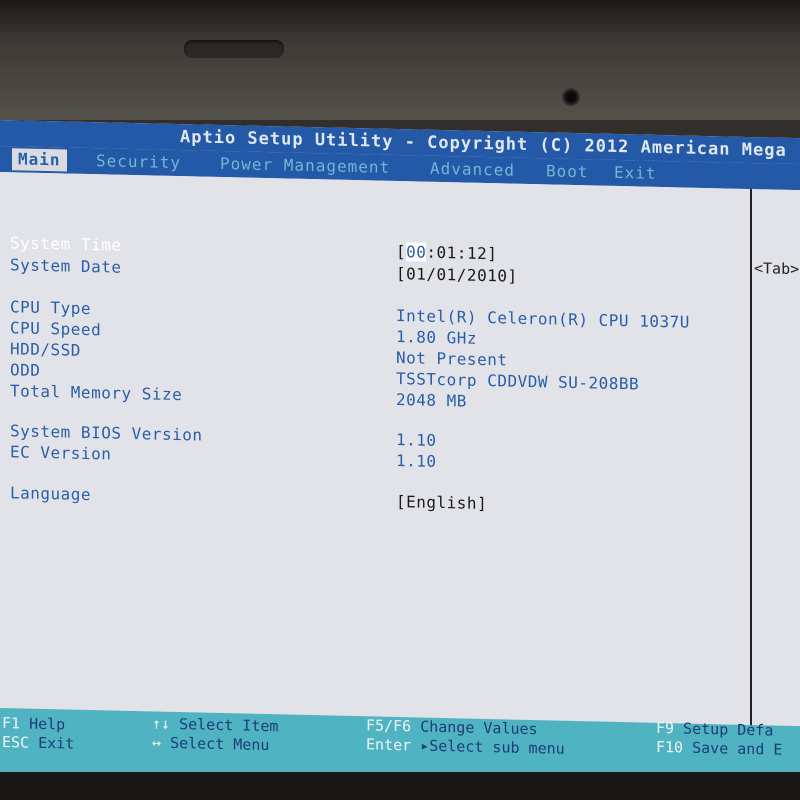 The image size is (800, 800). Describe the element at coordinates (635, 173) in the screenshot. I see `tab-exit: Exit` at that location.